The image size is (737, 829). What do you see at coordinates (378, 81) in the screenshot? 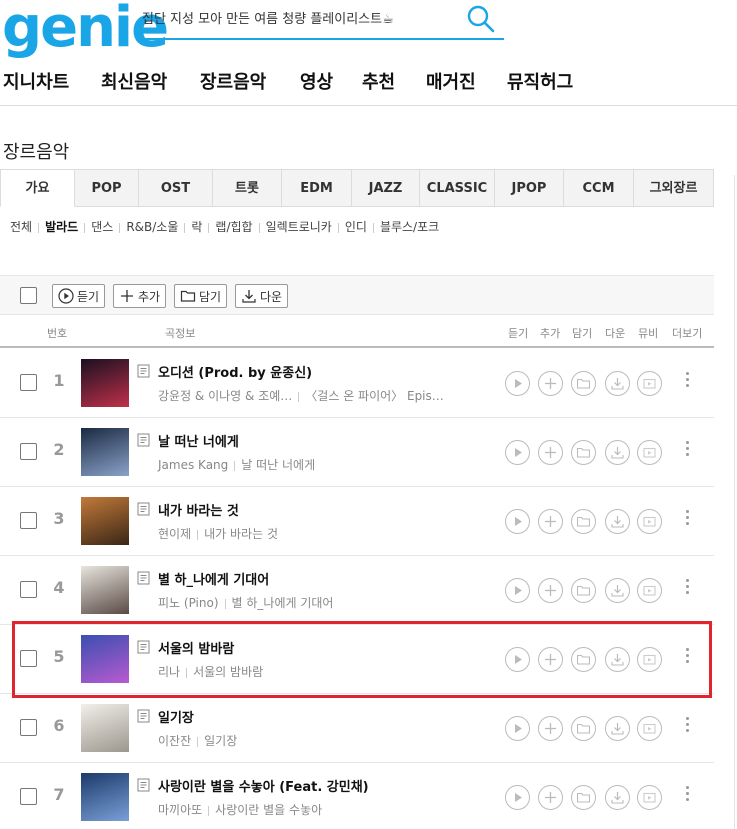
I see `nav-recommend: 추천` at bounding box center [378, 81].